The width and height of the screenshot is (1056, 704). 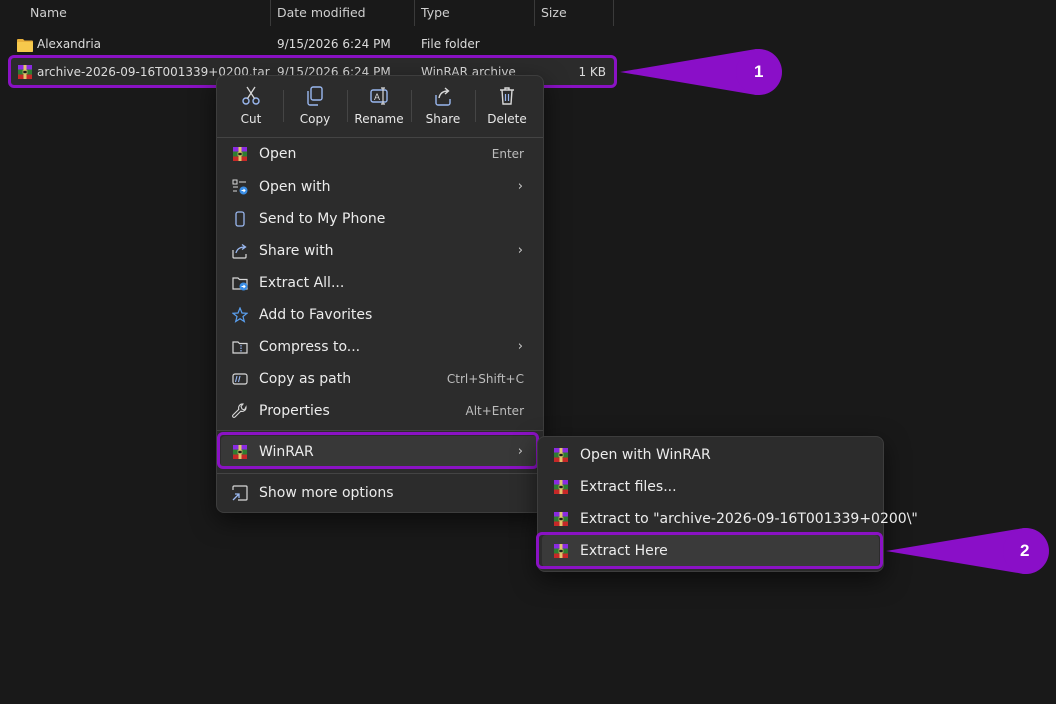 What do you see at coordinates (240, 347) in the screenshot?
I see `compress-folder-icon` at bounding box center [240, 347].